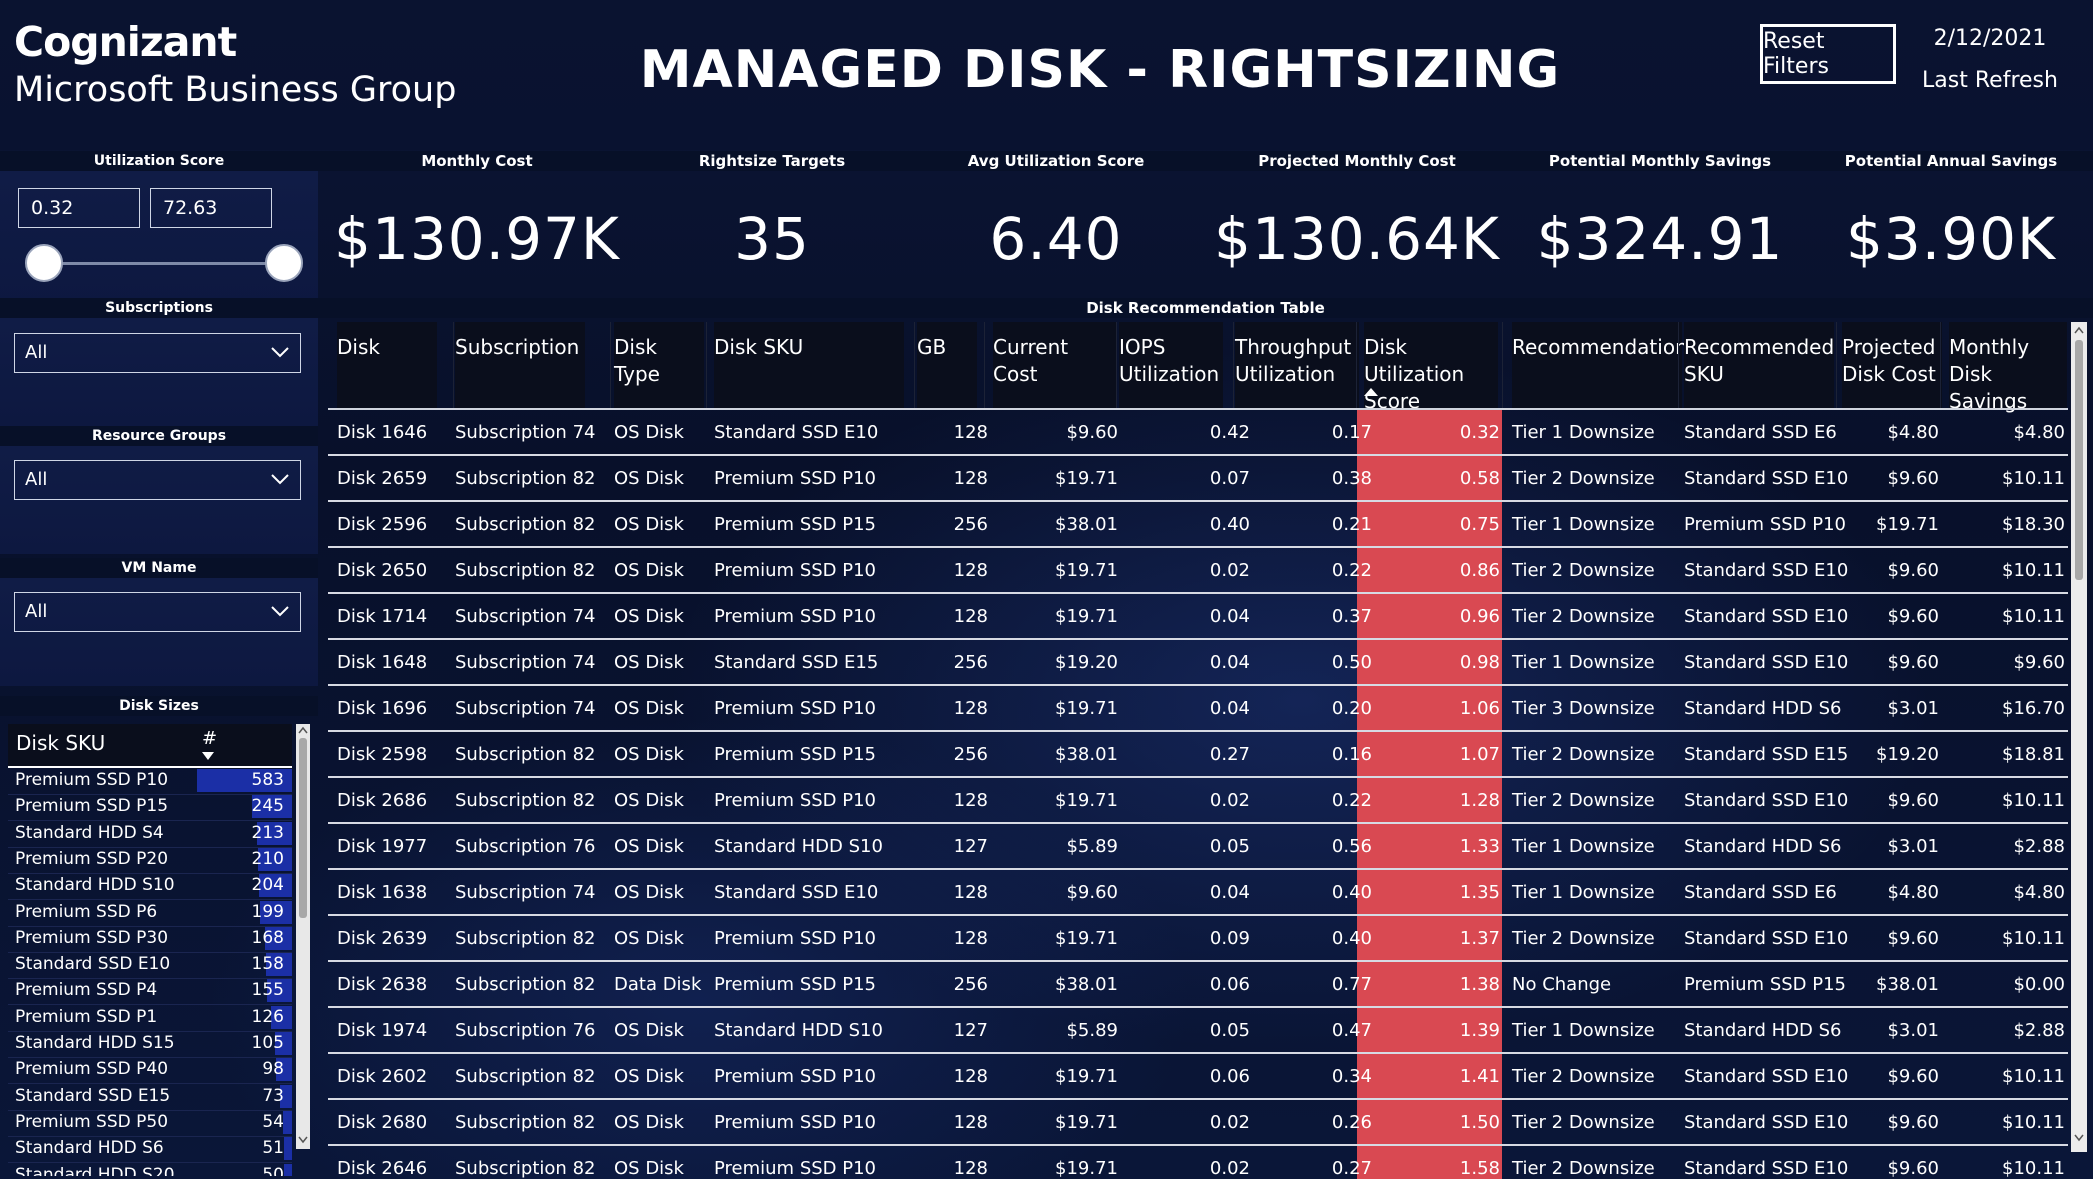  What do you see at coordinates (520, 365) in the screenshot?
I see `column-header: Subscription` at bounding box center [520, 365].